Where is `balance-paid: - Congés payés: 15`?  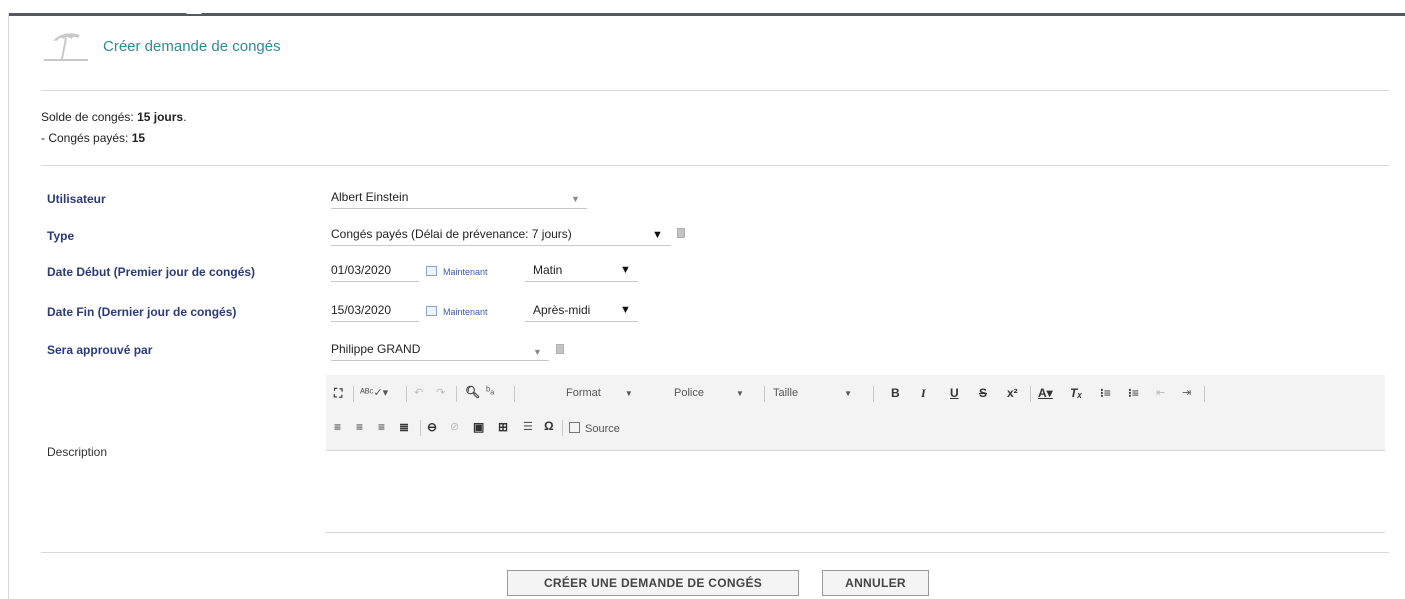
balance-paid: - Congés payés: 15 is located at coordinates (93, 138).